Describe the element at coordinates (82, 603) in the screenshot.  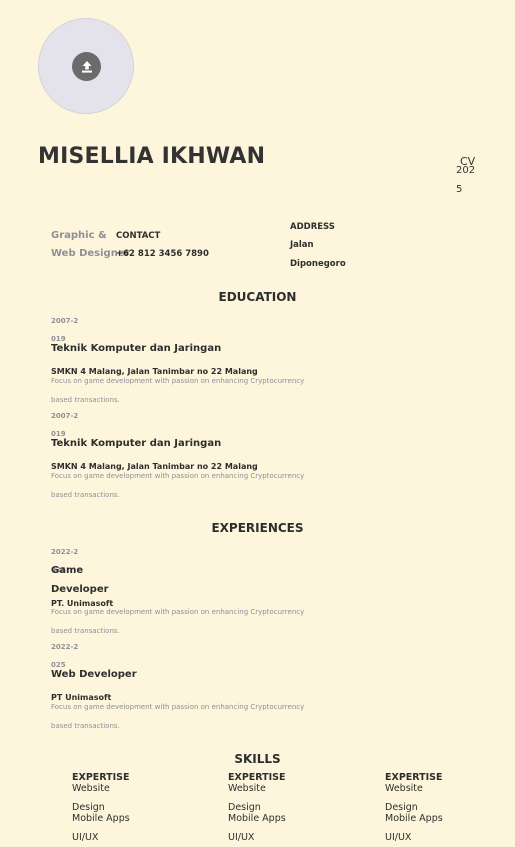
I see `experience-company: PT. Unimasoft` at that location.